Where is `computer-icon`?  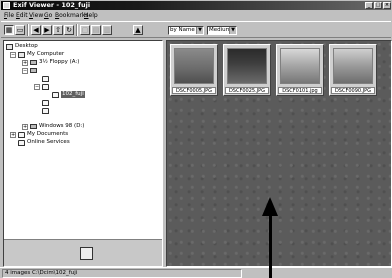
computer-icon is located at coordinates (21, 54).